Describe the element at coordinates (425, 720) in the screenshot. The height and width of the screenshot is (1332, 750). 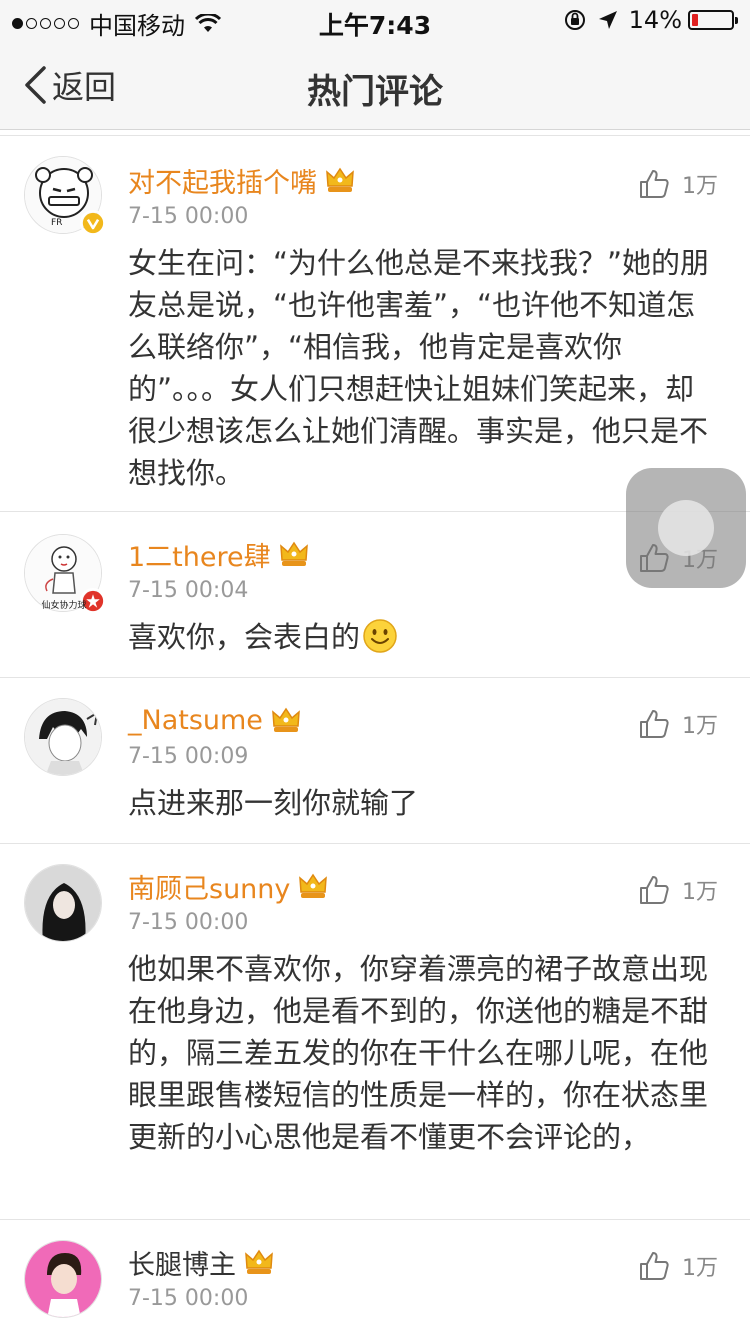
I see `comment-username: _Natsume` at that location.